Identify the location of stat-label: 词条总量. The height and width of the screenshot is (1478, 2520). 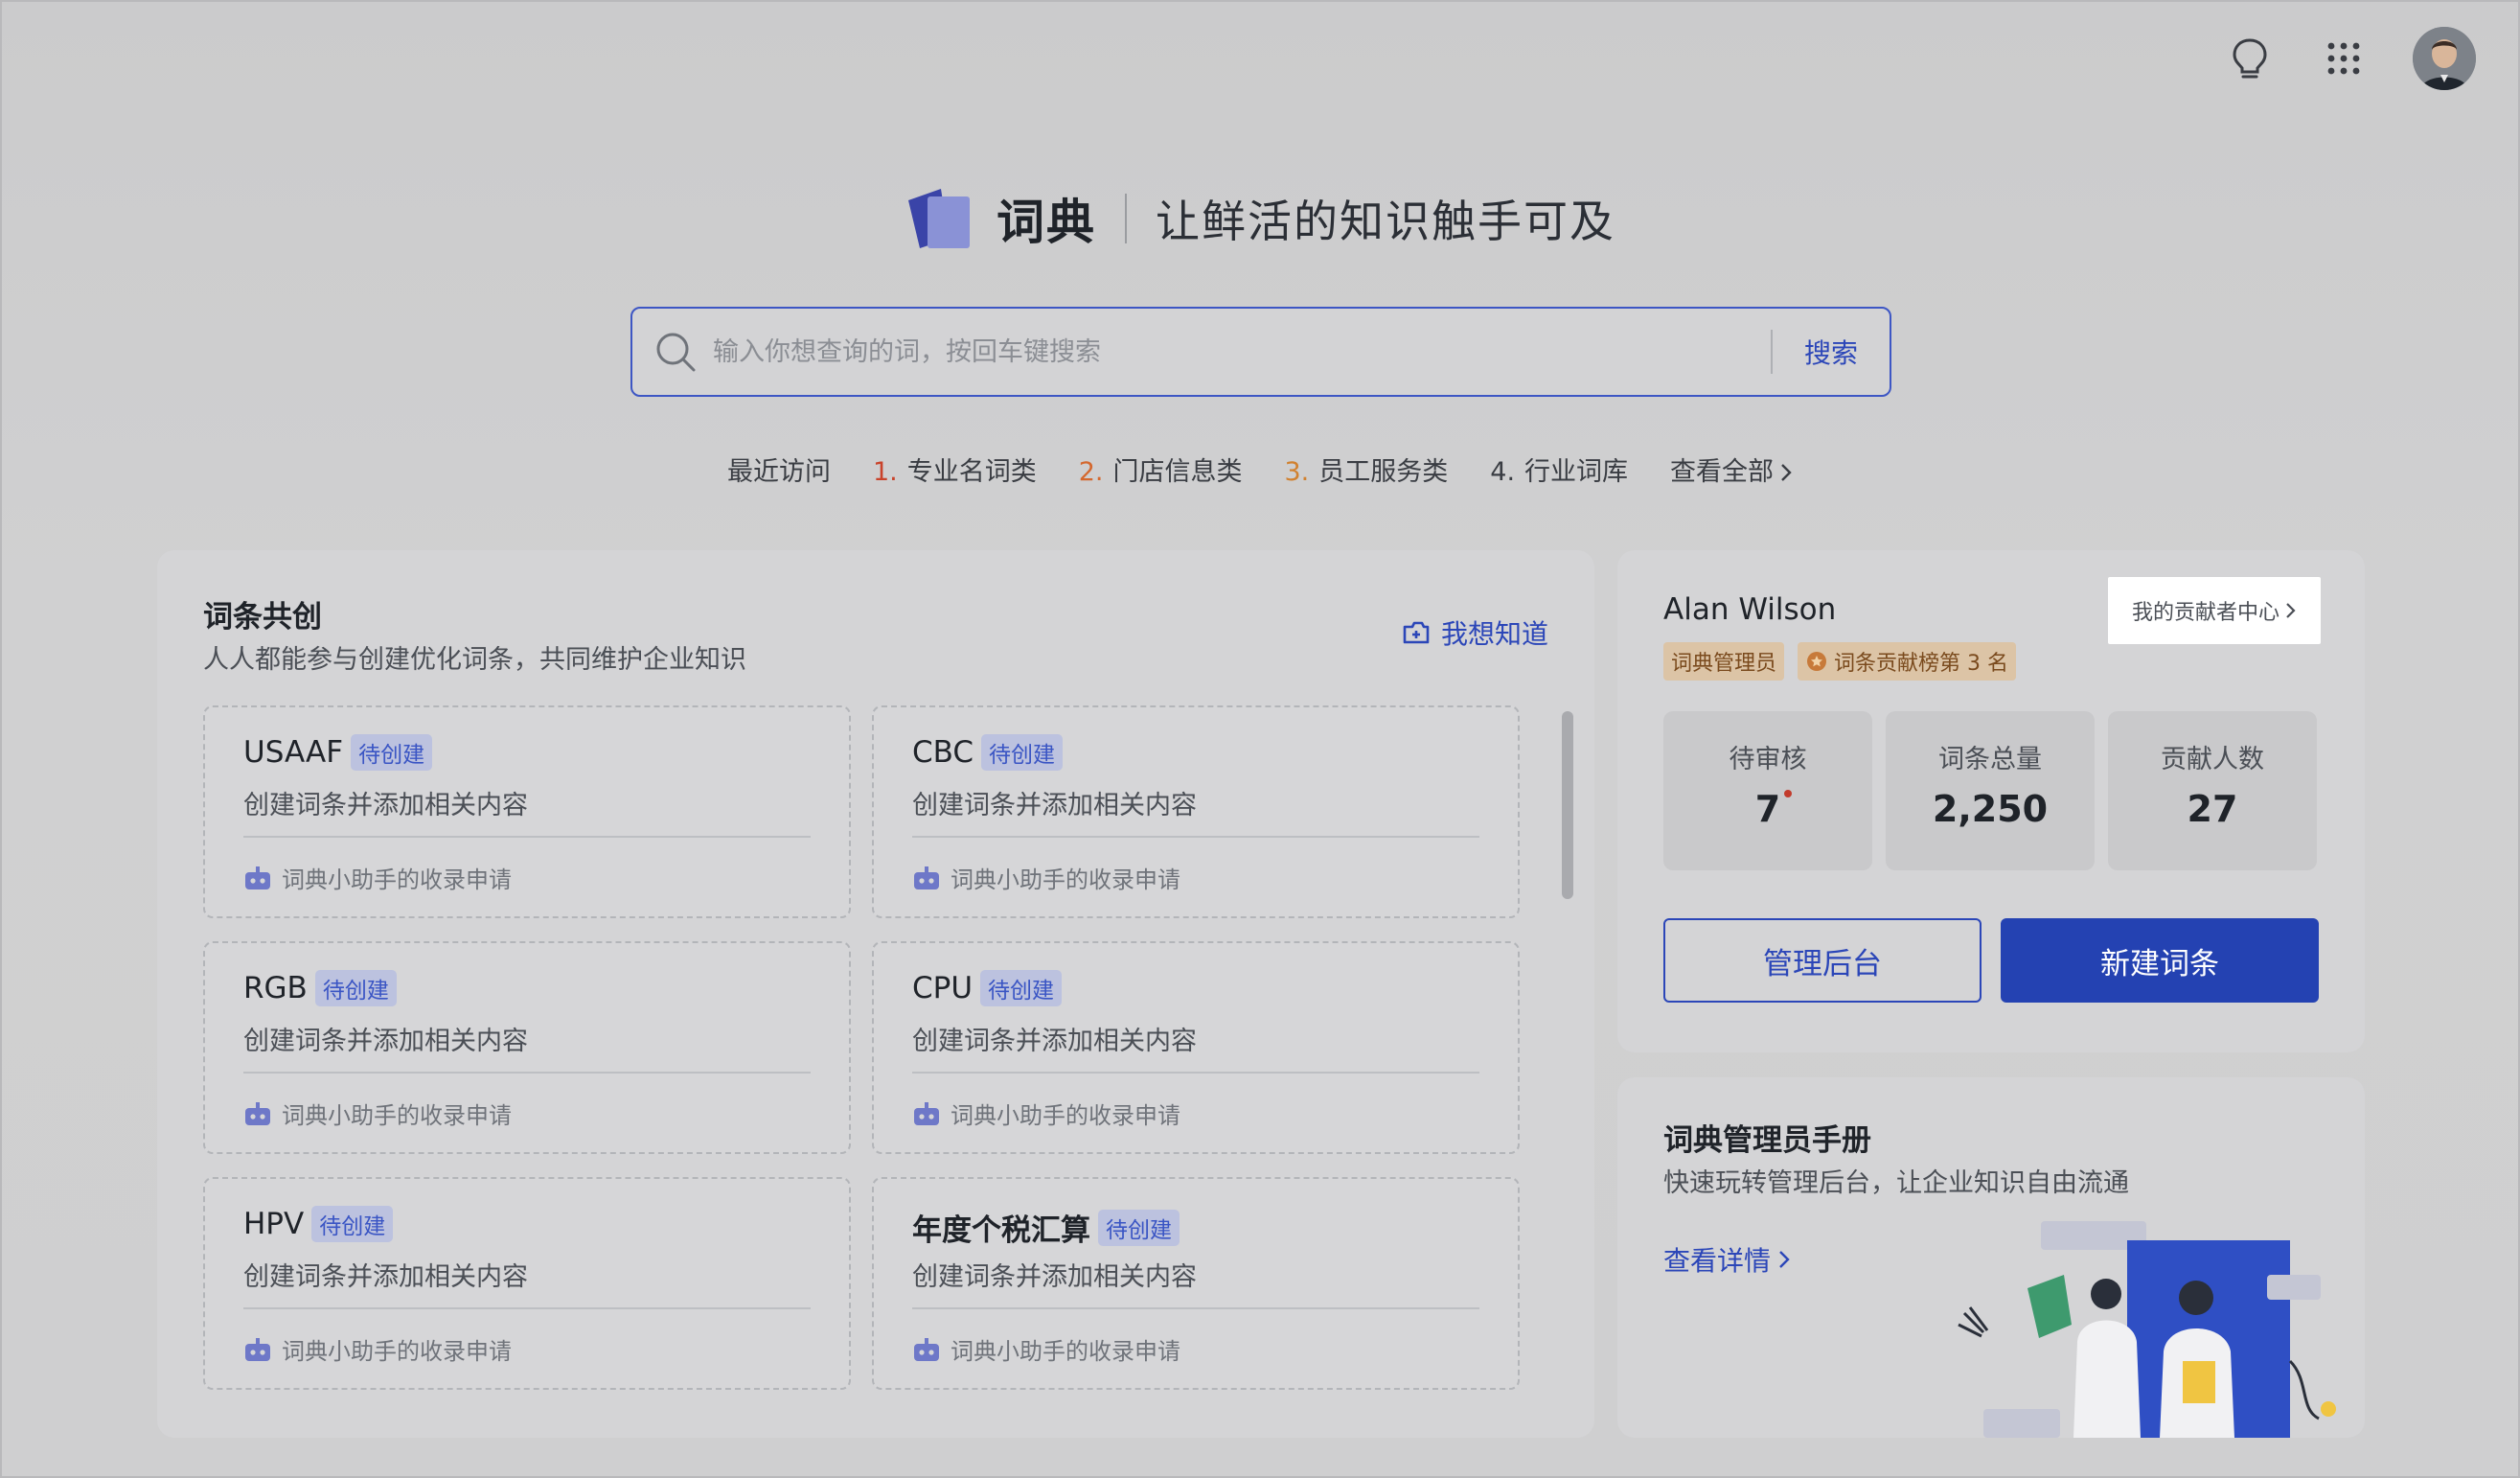
(1990, 759).